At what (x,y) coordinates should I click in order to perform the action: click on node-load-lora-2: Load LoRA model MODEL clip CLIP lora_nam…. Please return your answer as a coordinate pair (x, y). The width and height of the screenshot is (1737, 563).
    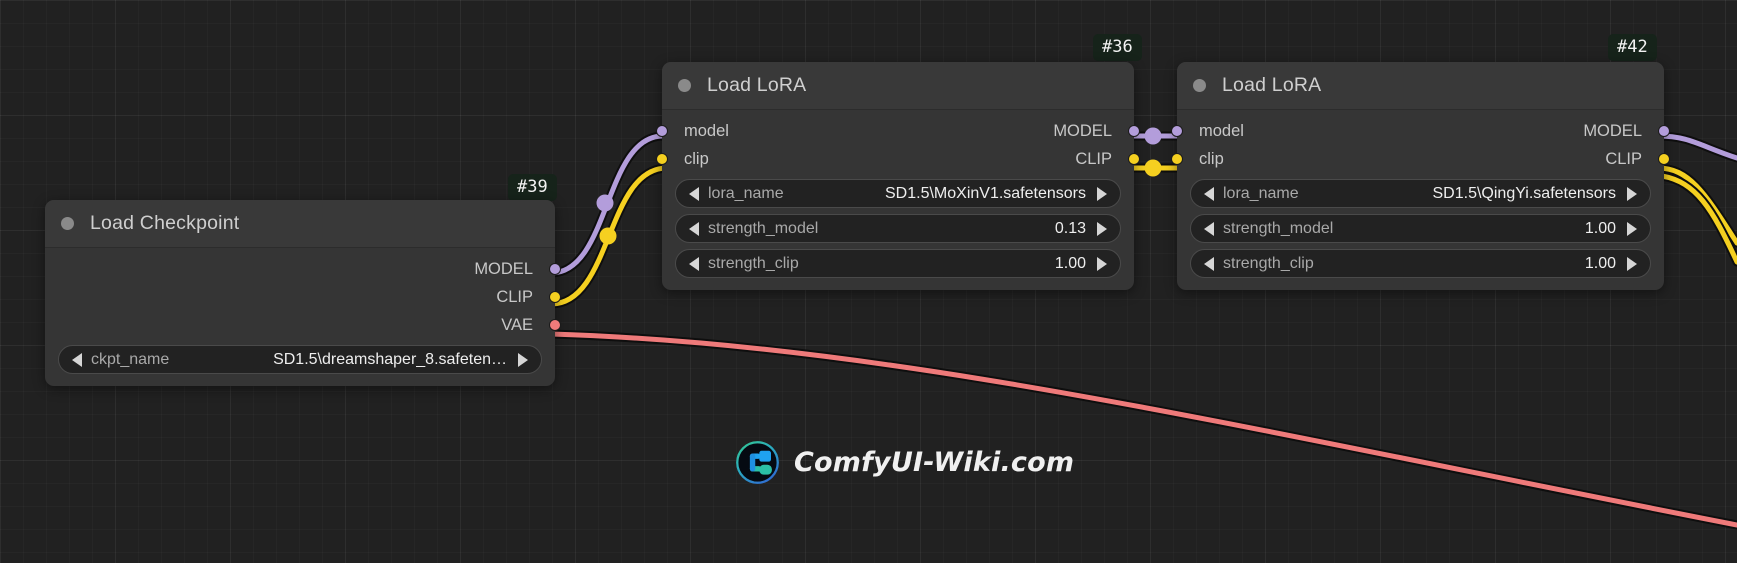
    Looking at the image, I should click on (1420, 176).